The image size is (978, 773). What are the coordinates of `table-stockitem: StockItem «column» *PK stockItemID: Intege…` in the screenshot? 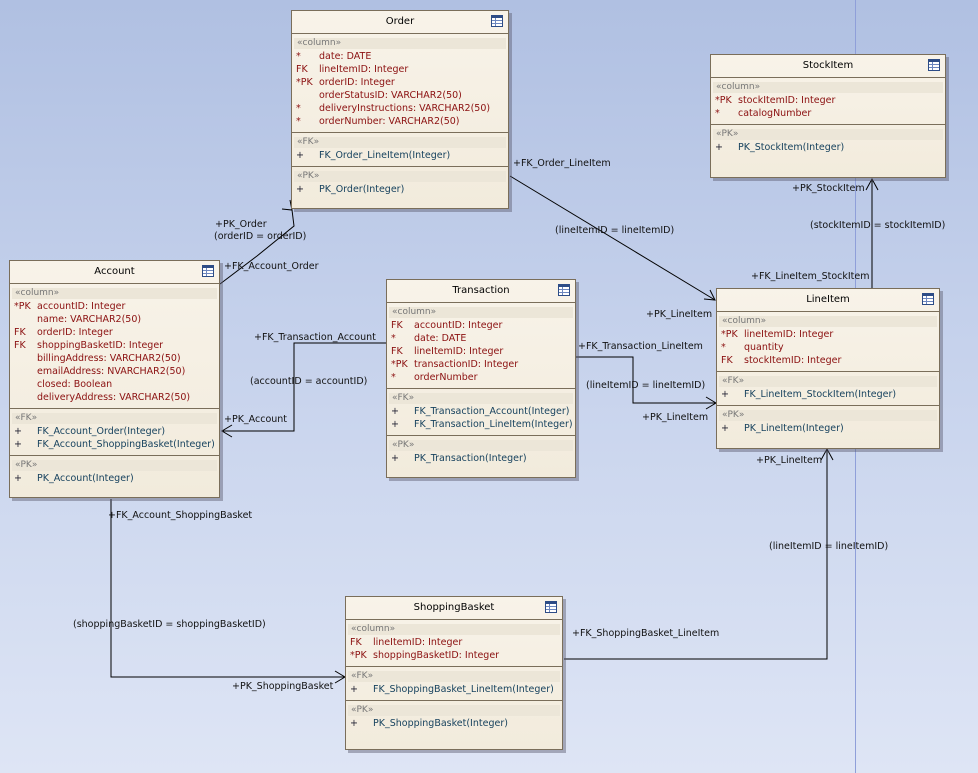 It's located at (828, 116).